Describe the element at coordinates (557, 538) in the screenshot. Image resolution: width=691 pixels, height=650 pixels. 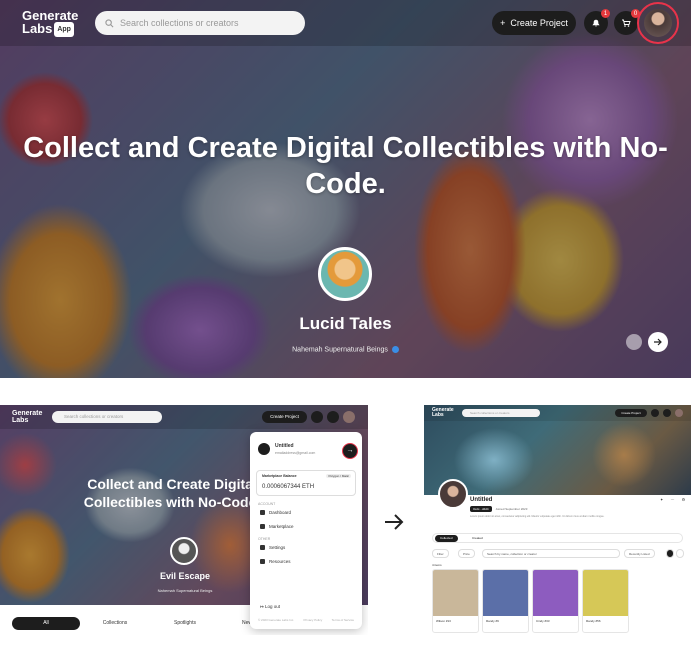
I see `profile-tabs: Collected Created` at that location.